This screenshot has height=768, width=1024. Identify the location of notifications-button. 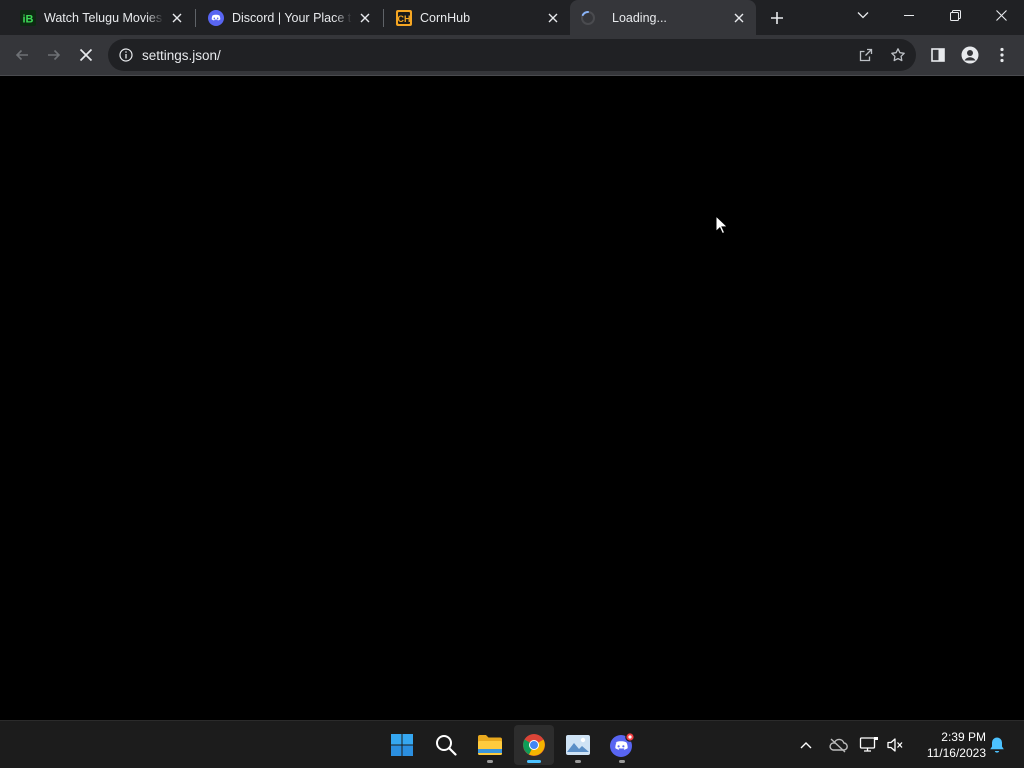
(997, 745).